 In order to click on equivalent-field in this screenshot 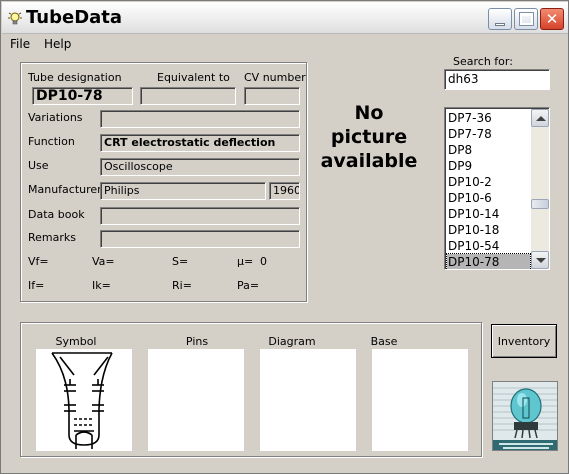, I will do `click(188, 96)`.